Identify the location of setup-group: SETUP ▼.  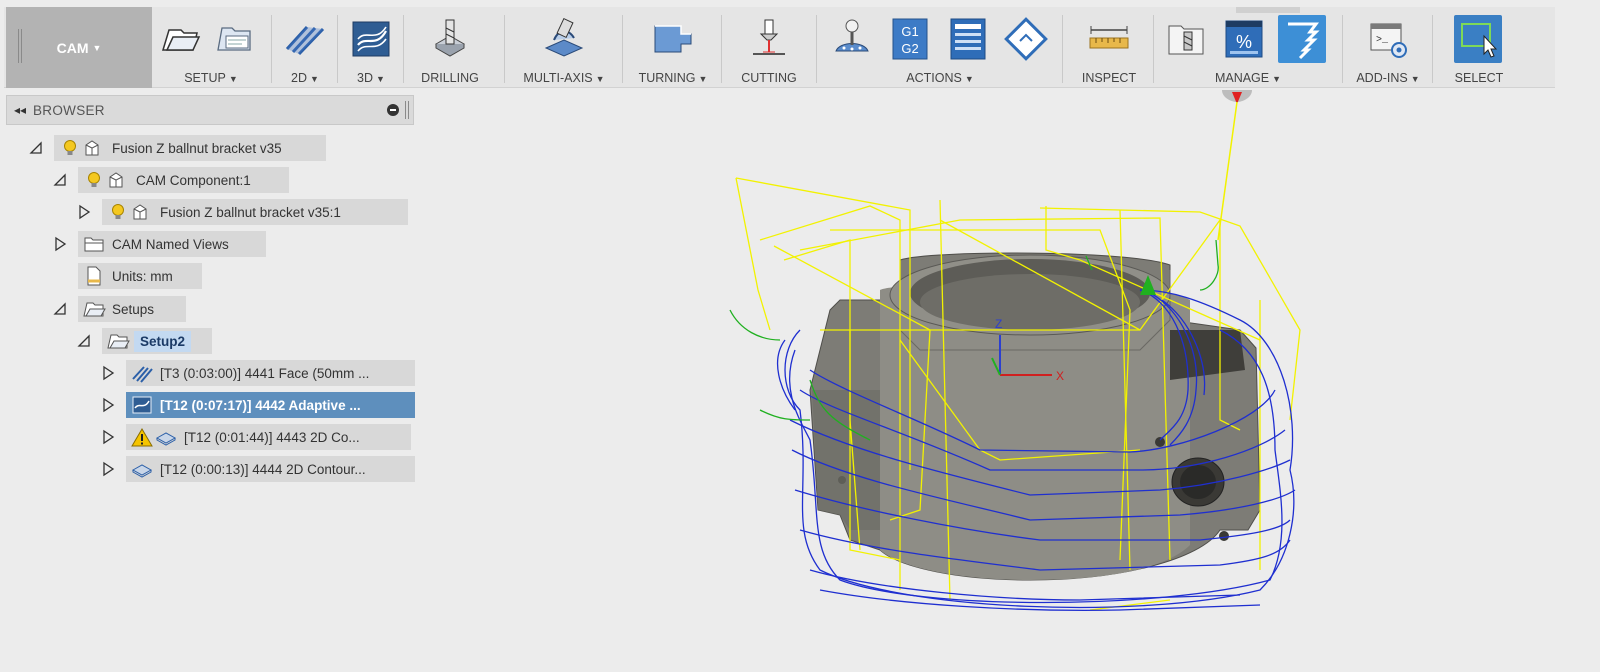
(211, 47).